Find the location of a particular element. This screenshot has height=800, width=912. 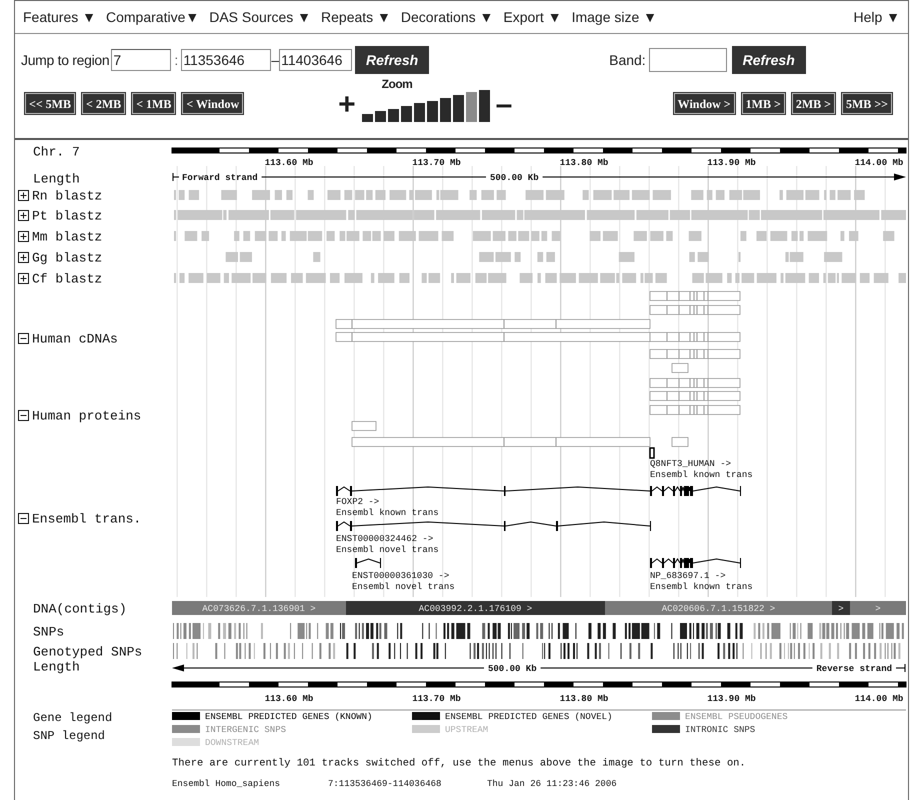

track-label: Human cDNAs is located at coordinates (75, 339).